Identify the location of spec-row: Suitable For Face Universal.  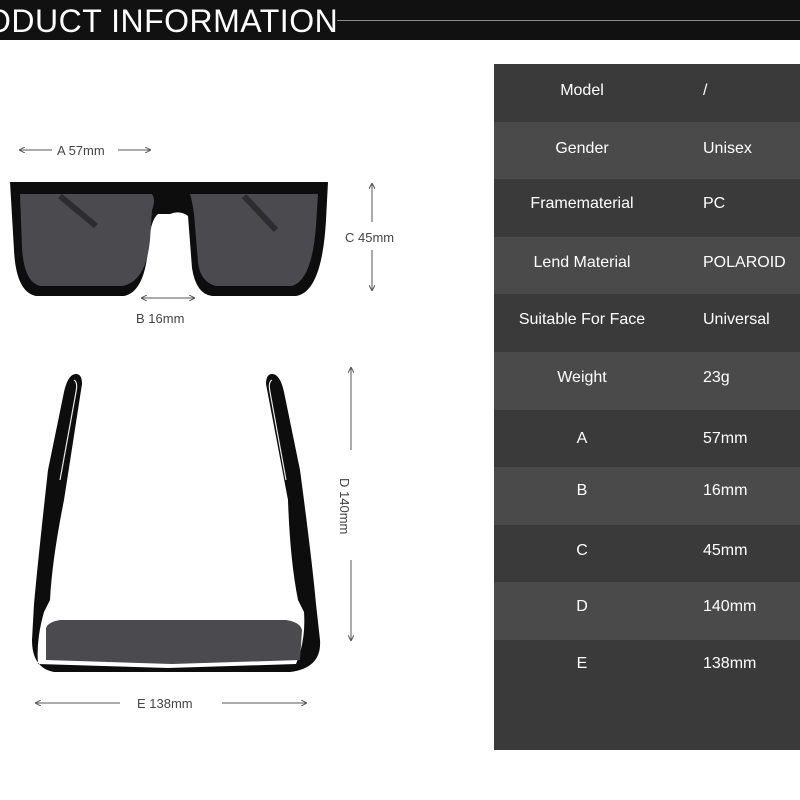
(647, 323).